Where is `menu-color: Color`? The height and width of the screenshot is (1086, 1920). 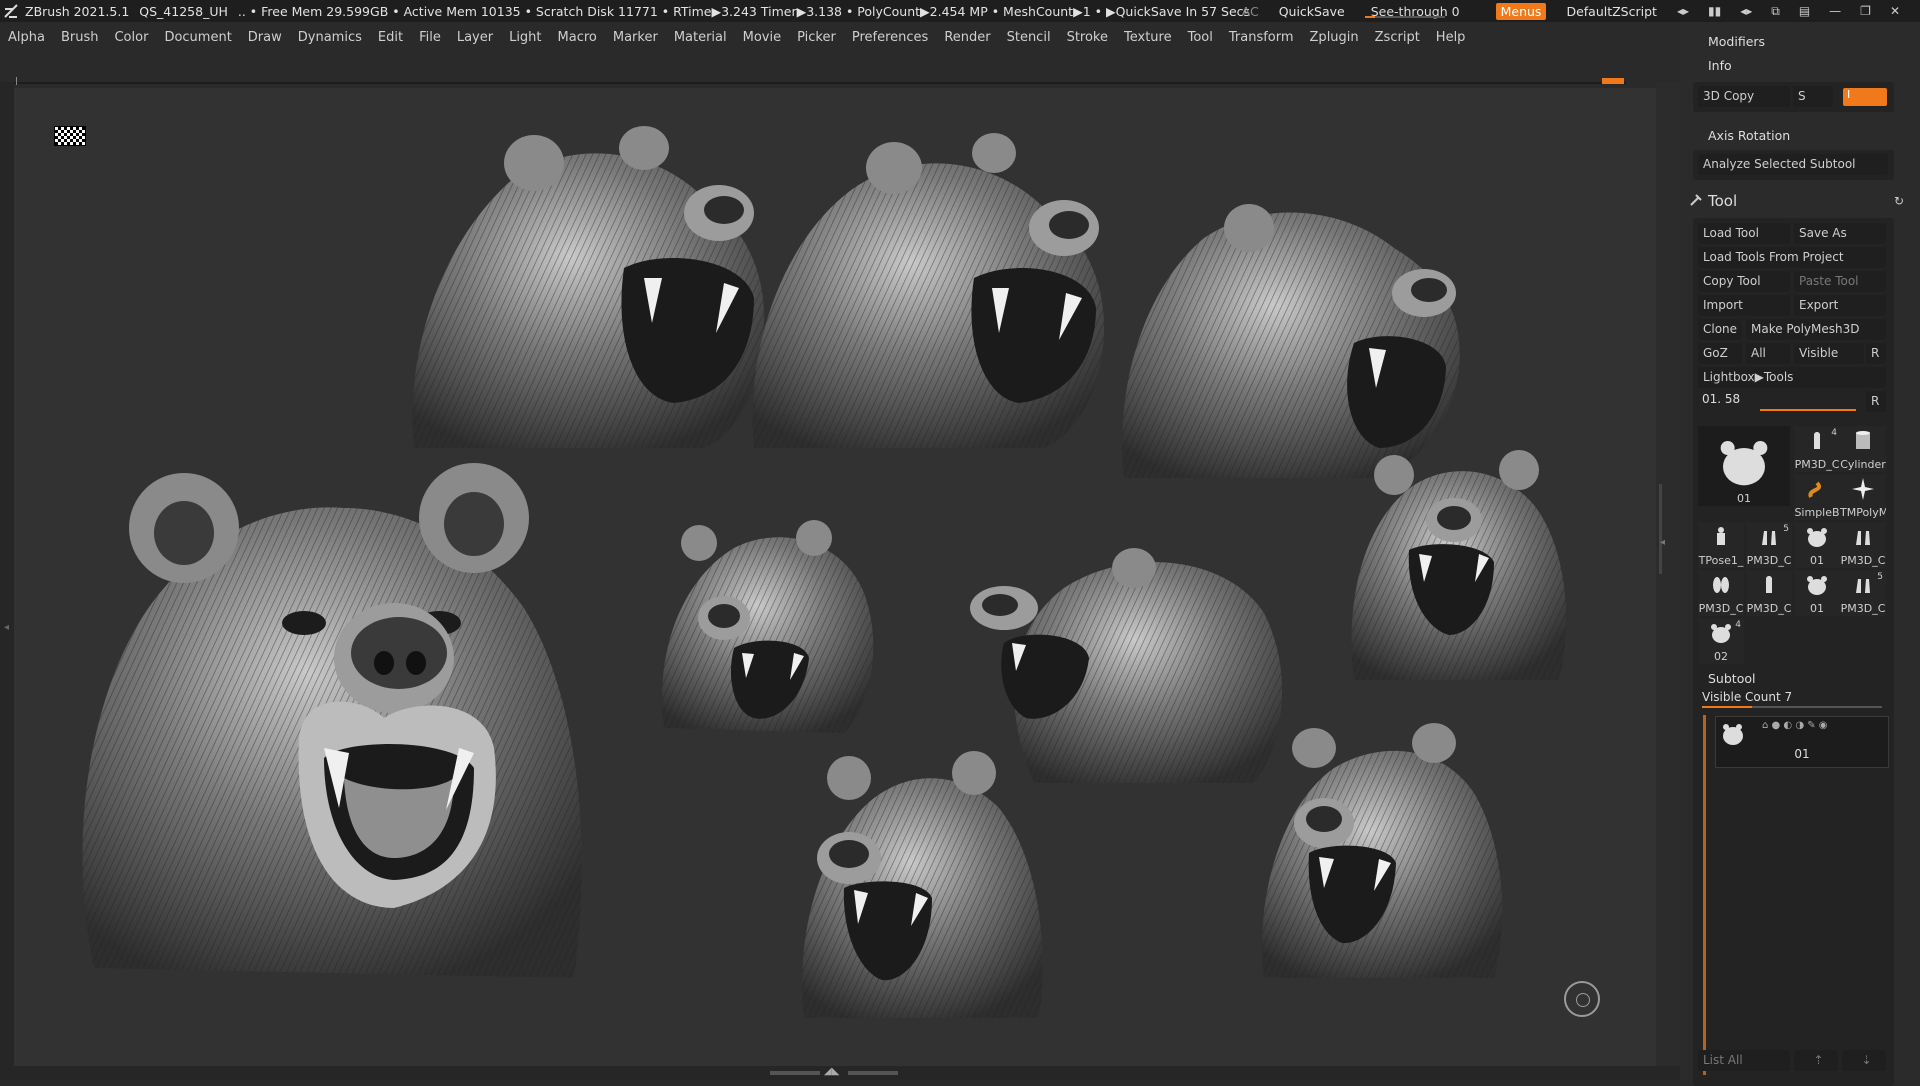 menu-color: Color is located at coordinates (131, 37).